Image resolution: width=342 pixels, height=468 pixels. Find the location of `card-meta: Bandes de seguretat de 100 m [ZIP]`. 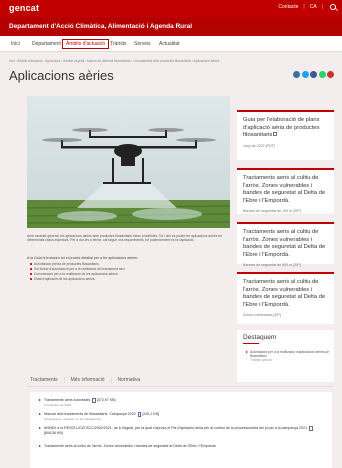

card-meta: Bandes de seguretat de 100 m [ZIP] is located at coordinates (272, 211).